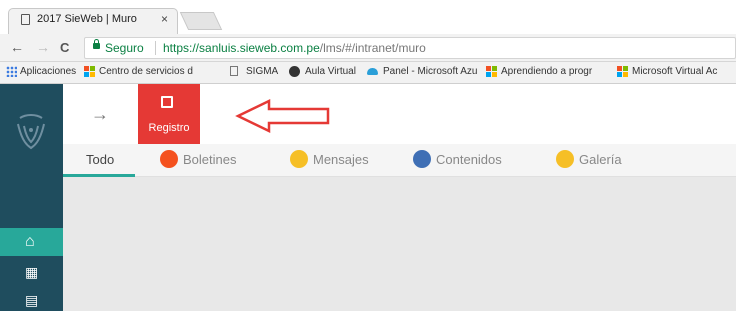 Image resolution: width=736 pixels, height=311 pixels. I want to click on bookmark-panel-azure: Panel - Microsoft Azu, so click(431, 71).